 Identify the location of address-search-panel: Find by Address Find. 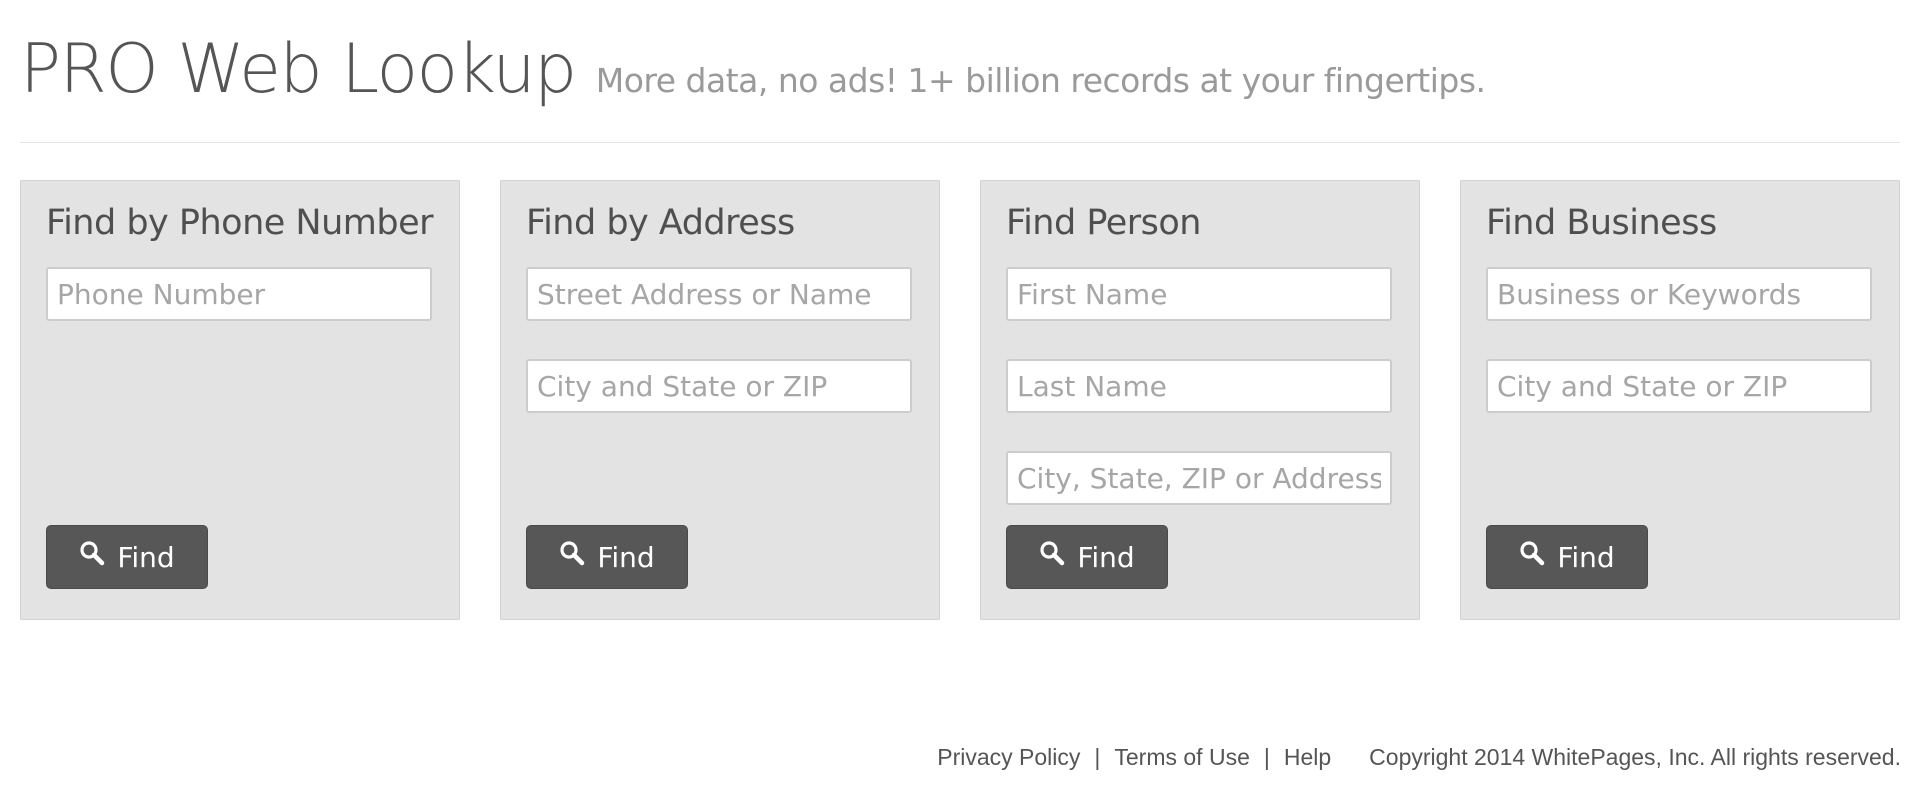
(720, 400).